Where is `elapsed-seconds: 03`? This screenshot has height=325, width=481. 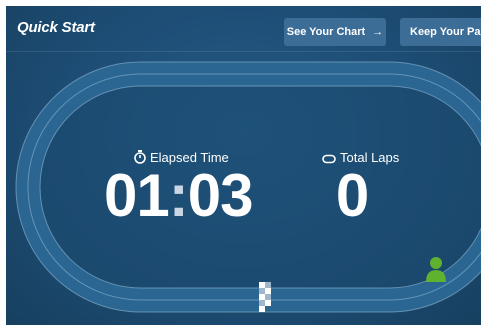 elapsed-seconds: 03 is located at coordinates (220, 195).